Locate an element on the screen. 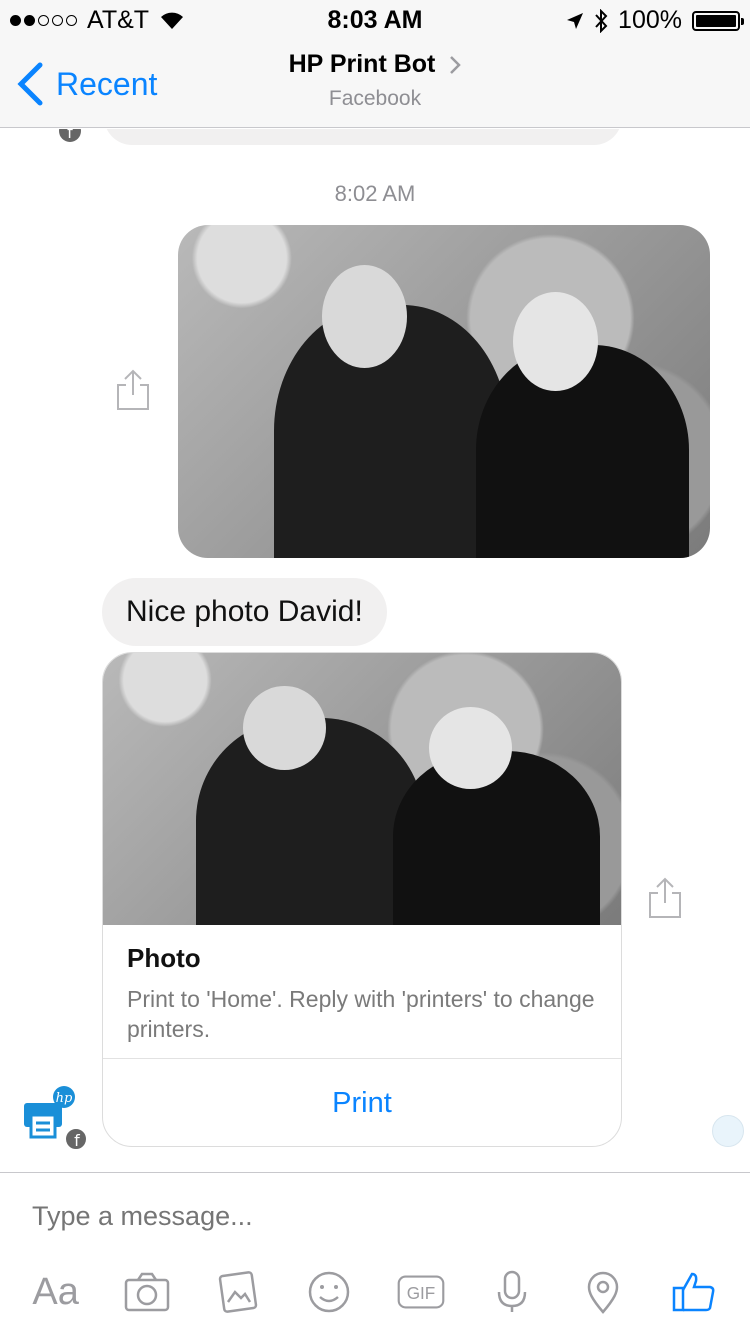 This screenshot has width=750, height=1334. status-right: 100% is located at coordinates (655, 20).